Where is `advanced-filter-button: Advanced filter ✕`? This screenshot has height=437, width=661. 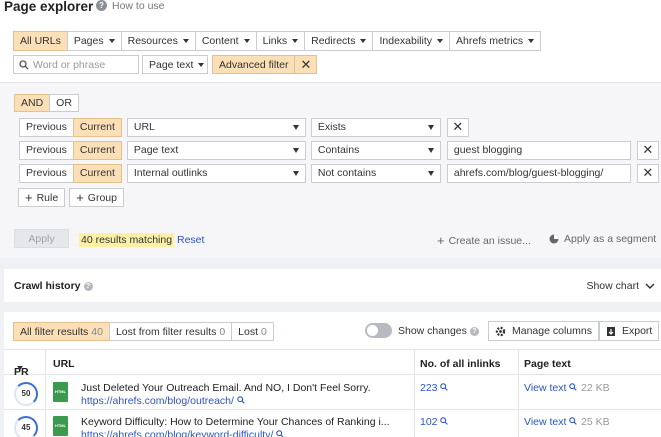 advanced-filter-button: Advanced filter ✕ is located at coordinates (265, 64).